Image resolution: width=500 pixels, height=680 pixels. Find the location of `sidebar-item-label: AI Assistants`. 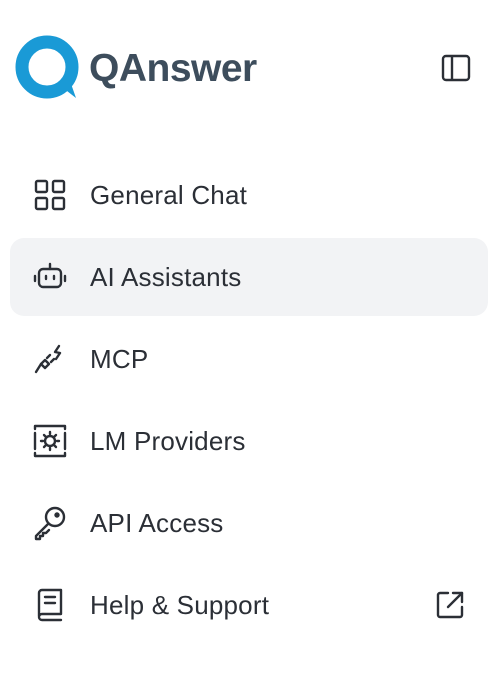

sidebar-item-label: AI Assistants is located at coordinates (166, 276).